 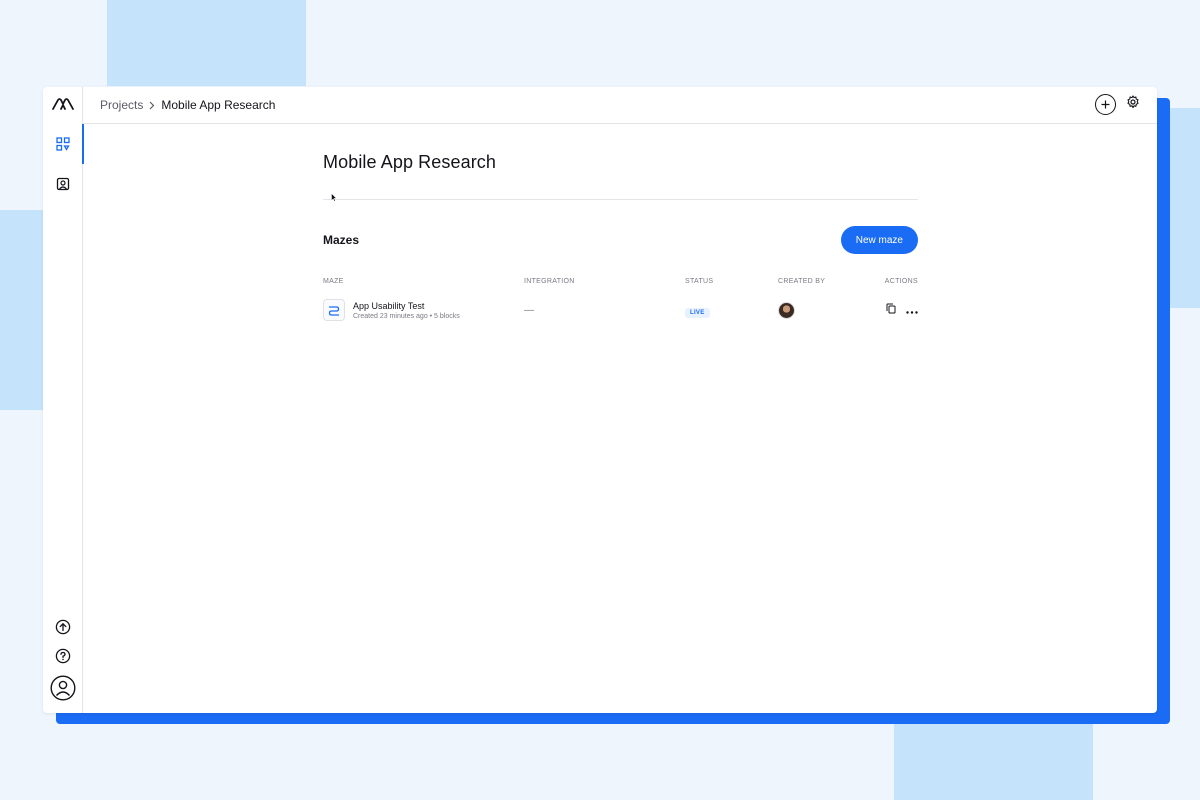 I want to click on chevron-right-icon, so click(x=152, y=105).